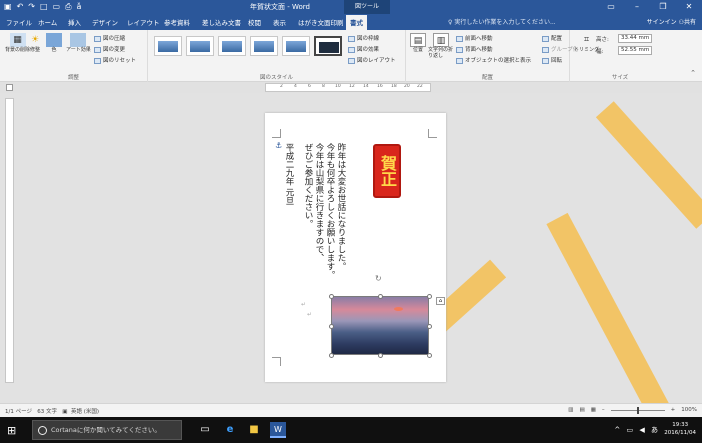 This screenshot has height=443, width=702. I want to click on read-mode-icon: ▥, so click(570, 410).